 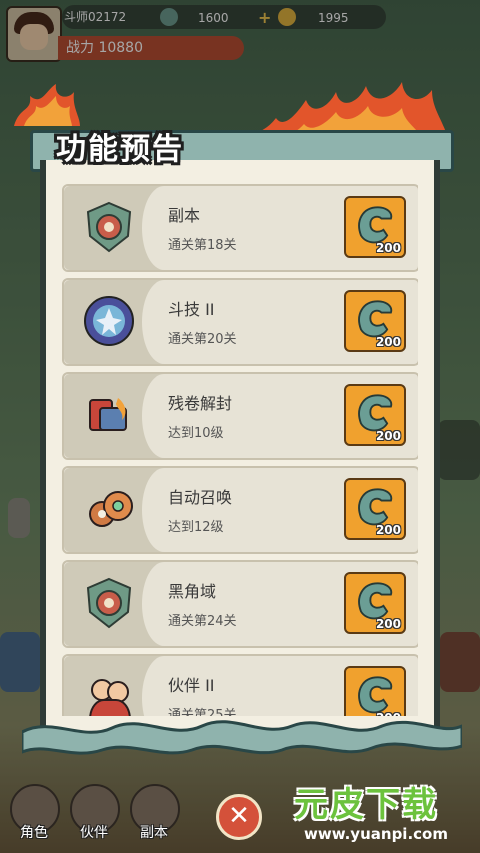 What do you see at coordinates (34, 833) in the screenshot?
I see `nav-role-label: 角色` at bounding box center [34, 833].